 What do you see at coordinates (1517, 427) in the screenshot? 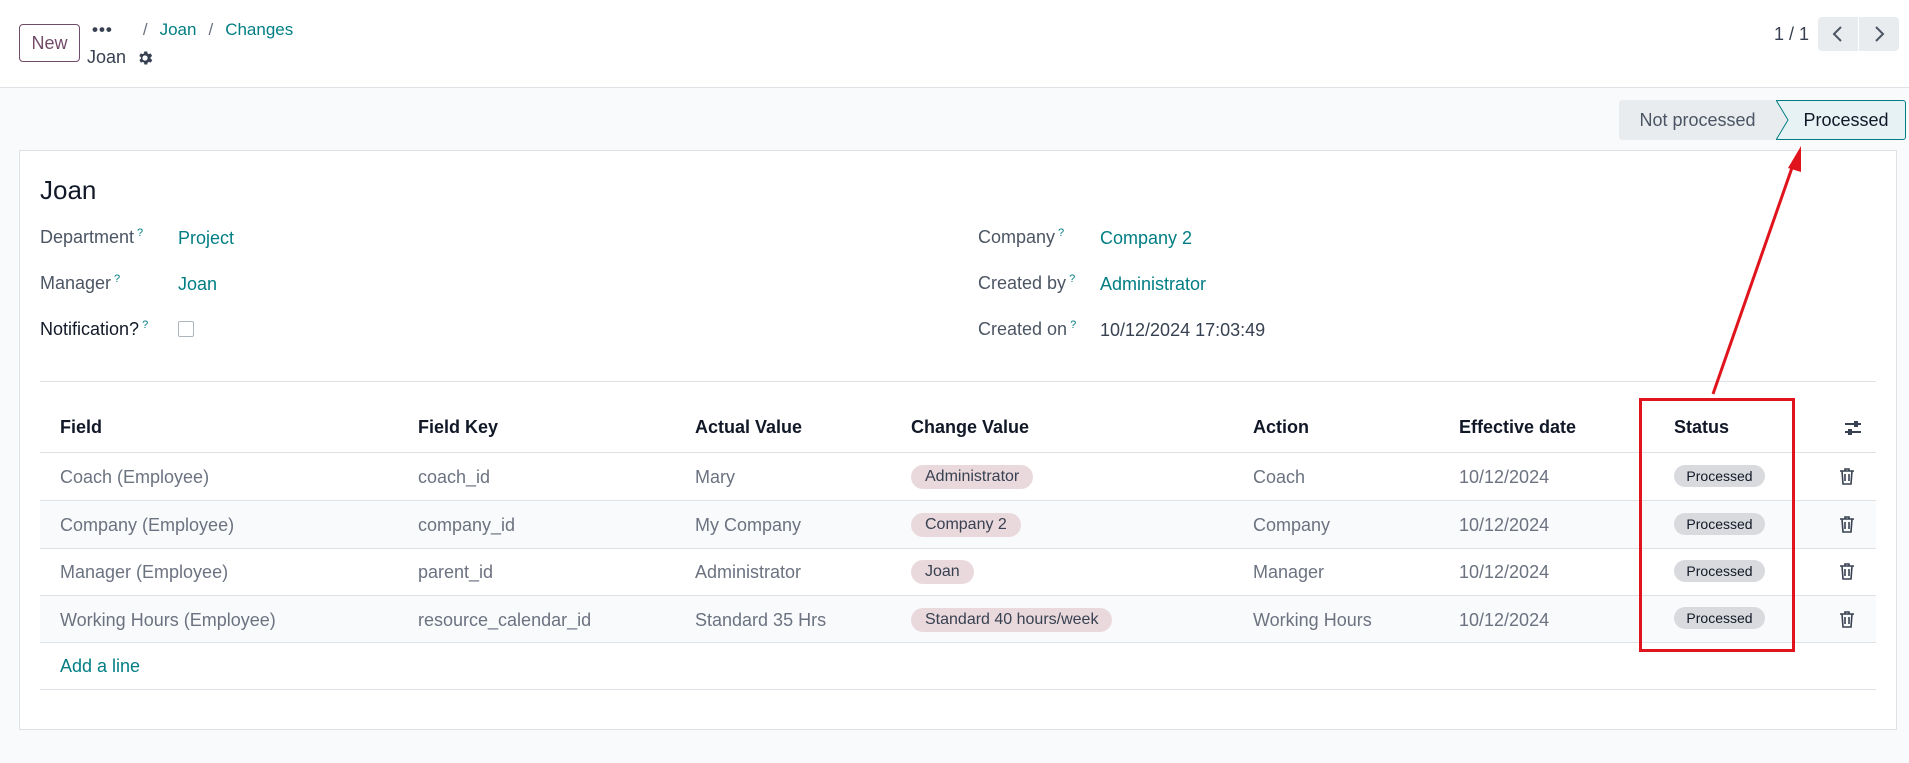
I see `column-header-effective-date: Effective date` at bounding box center [1517, 427].